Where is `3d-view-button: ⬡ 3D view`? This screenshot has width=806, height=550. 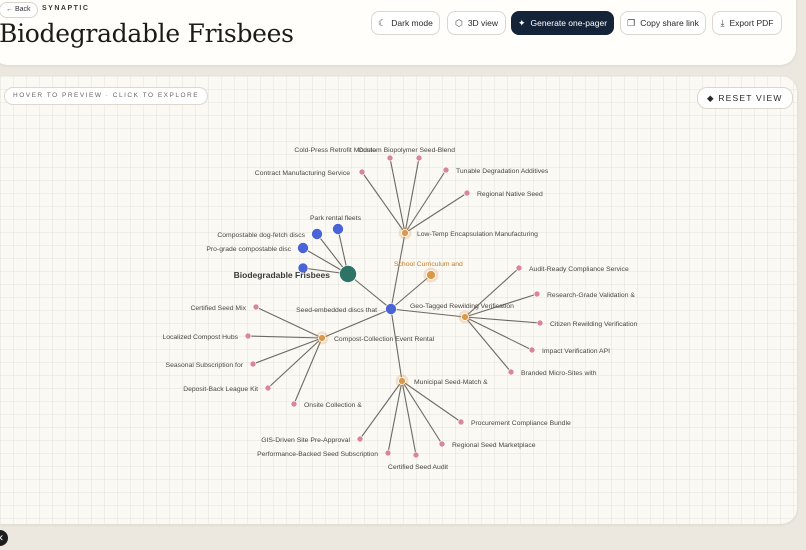 3d-view-button: ⬡ 3D view is located at coordinates (476, 23).